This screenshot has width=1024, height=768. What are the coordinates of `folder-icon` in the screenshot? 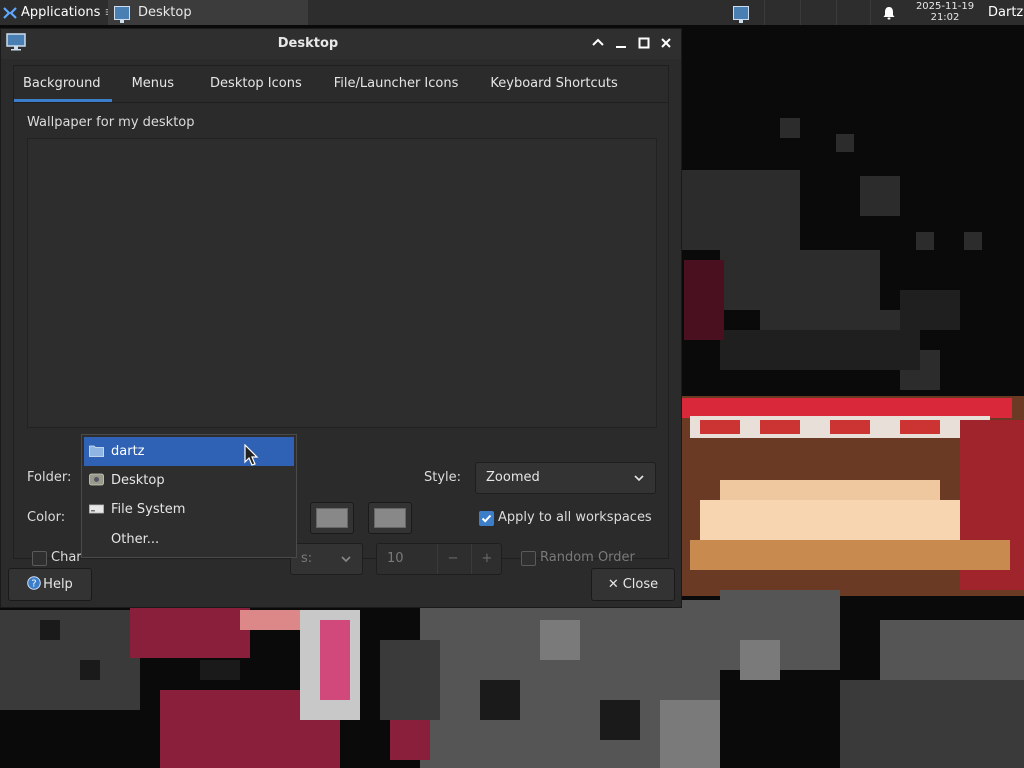 It's located at (96, 451).